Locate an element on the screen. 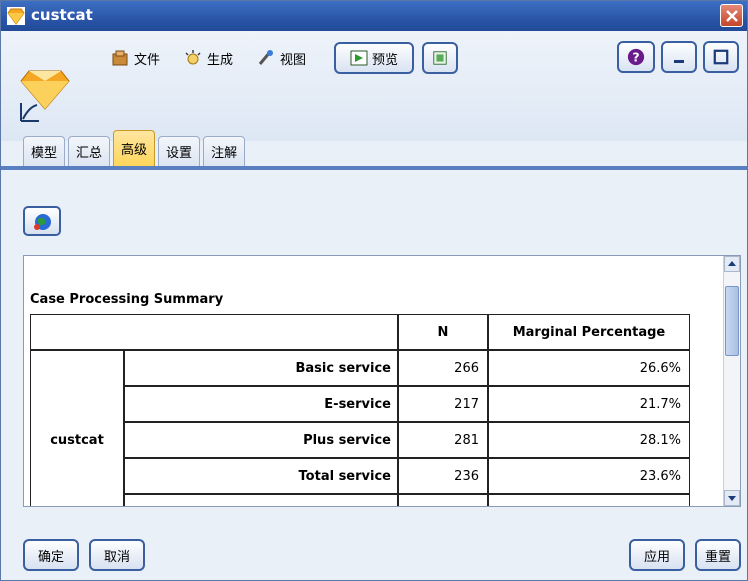 The height and width of the screenshot is (581, 748). generate-menu-label: 生成 is located at coordinates (220, 60).